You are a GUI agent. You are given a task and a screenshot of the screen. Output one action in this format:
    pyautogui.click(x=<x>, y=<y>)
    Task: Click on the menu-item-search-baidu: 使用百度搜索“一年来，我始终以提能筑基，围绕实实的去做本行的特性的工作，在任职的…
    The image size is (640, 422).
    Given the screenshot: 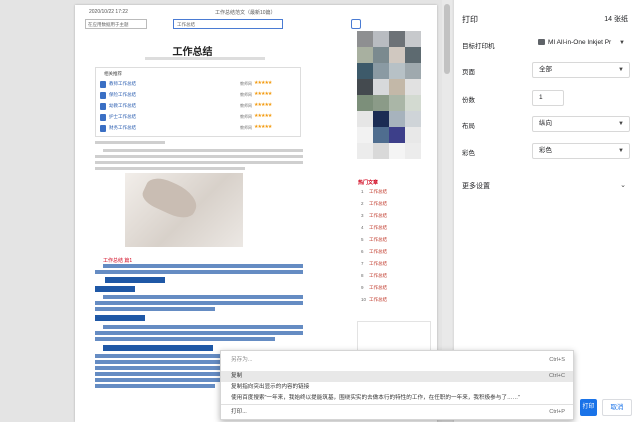 What is the action you would take?
    pyautogui.click(x=397, y=398)
    